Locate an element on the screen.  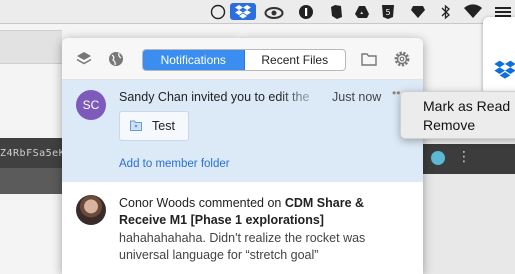
background-dark-panel-lower is located at coordinates (31, 181).